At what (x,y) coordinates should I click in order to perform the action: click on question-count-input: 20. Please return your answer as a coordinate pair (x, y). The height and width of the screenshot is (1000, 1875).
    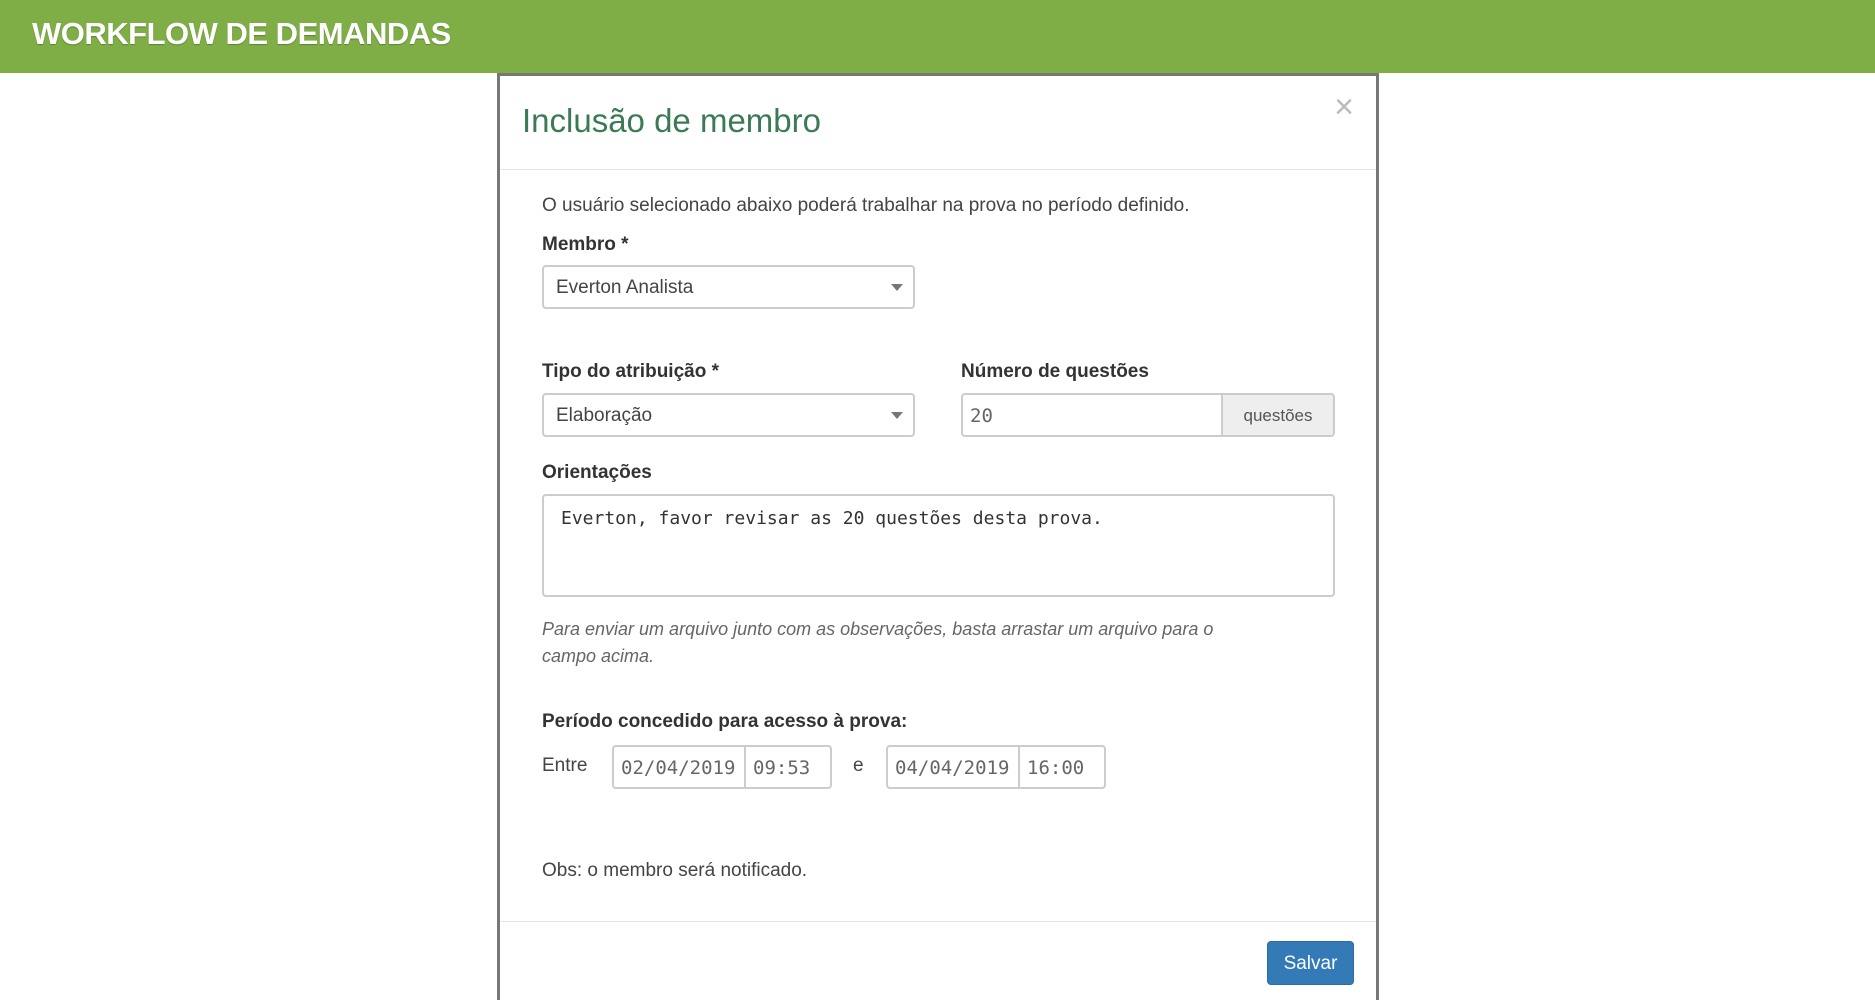
    Looking at the image, I should click on (1092, 415).